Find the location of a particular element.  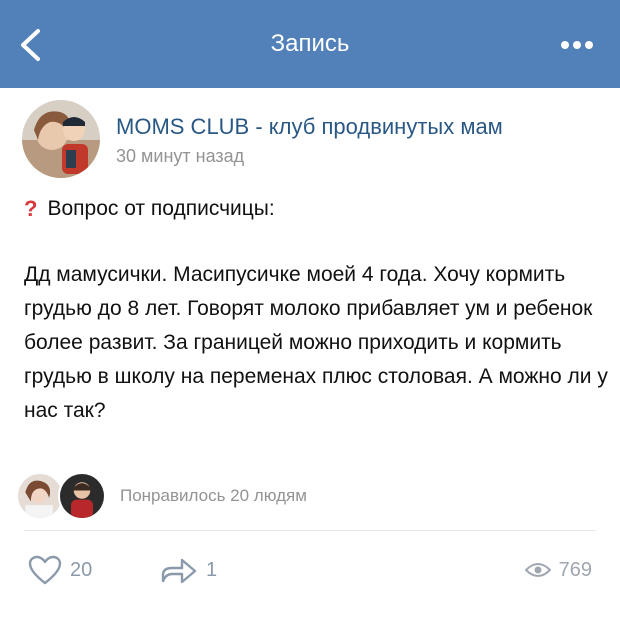

share-button: 1 is located at coordinates (188, 570).